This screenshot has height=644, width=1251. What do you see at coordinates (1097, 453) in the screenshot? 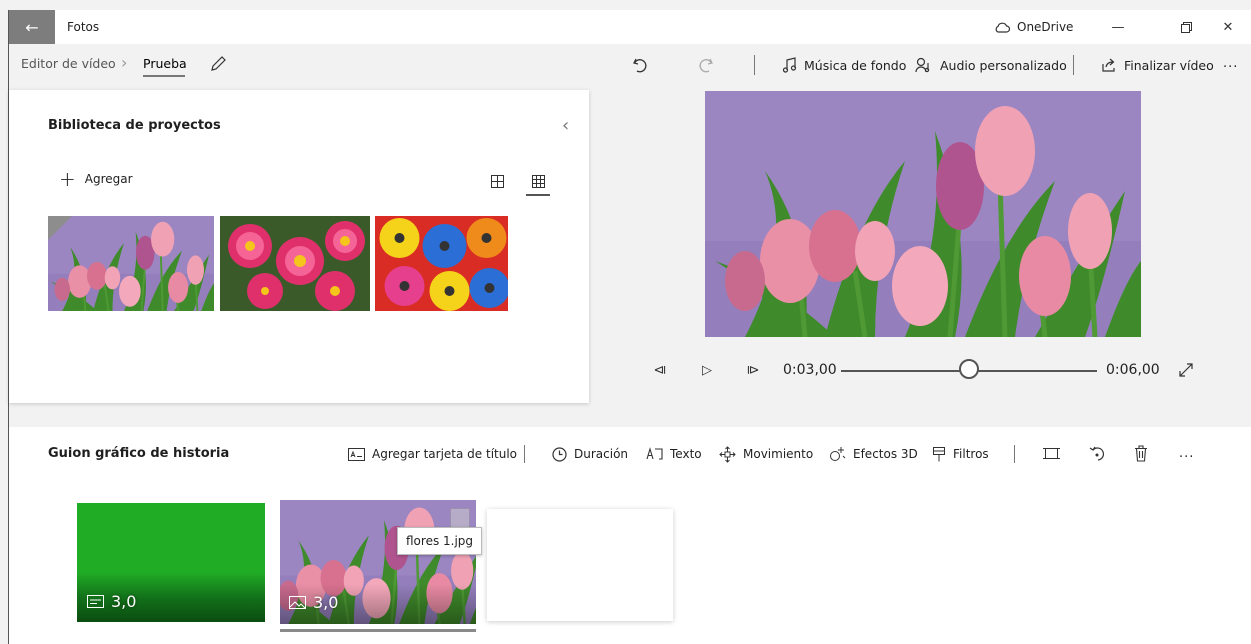
I see `rotate-icon` at bounding box center [1097, 453].